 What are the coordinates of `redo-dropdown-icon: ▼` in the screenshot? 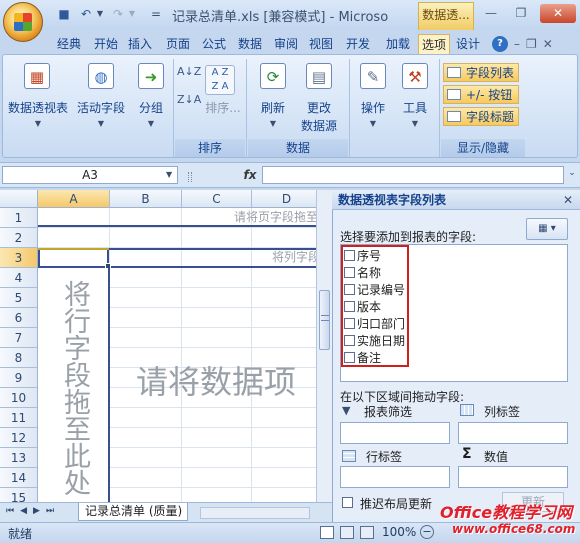 It's located at (132, 14).